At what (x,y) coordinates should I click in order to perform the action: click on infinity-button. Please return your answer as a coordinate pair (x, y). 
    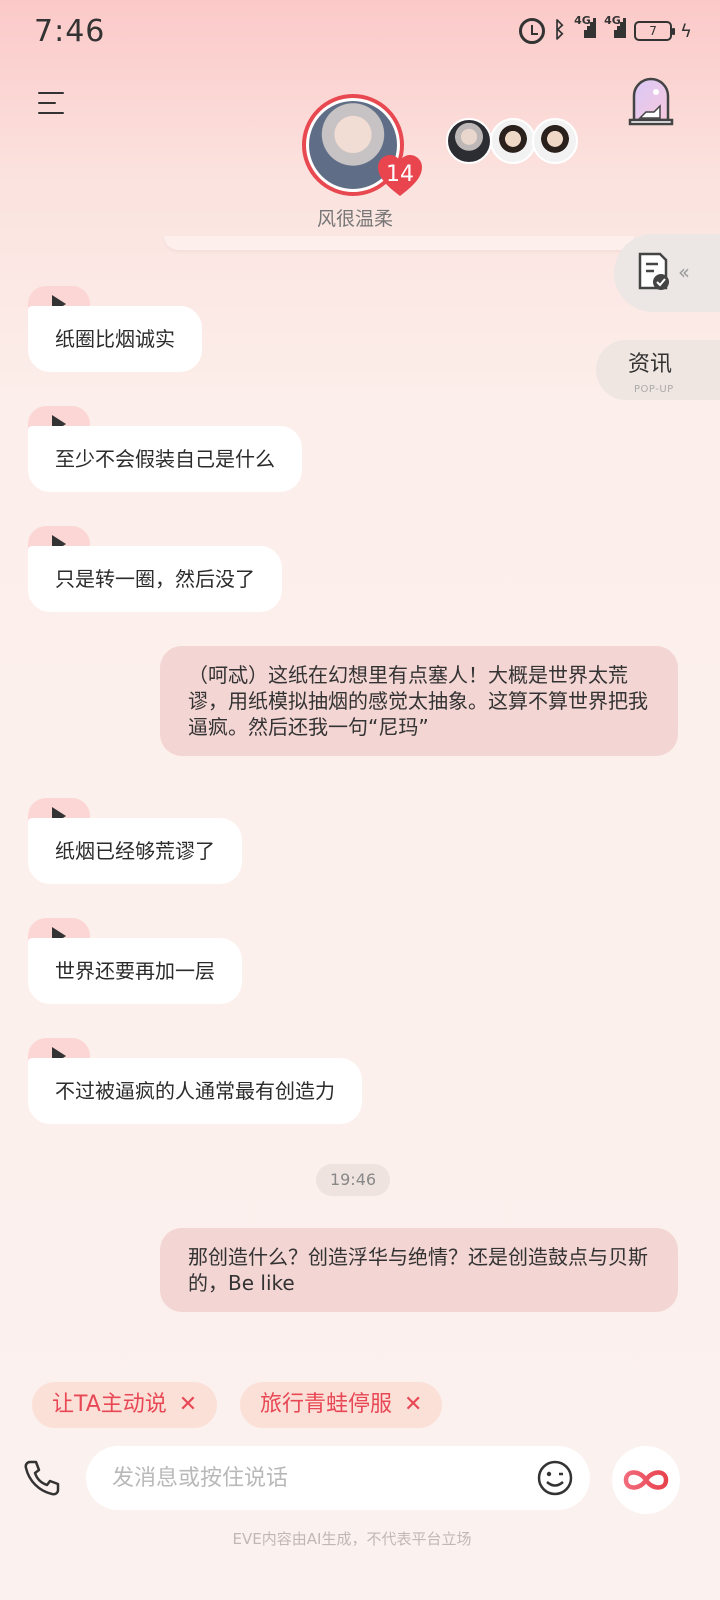
    Looking at the image, I should click on (646, 1480).